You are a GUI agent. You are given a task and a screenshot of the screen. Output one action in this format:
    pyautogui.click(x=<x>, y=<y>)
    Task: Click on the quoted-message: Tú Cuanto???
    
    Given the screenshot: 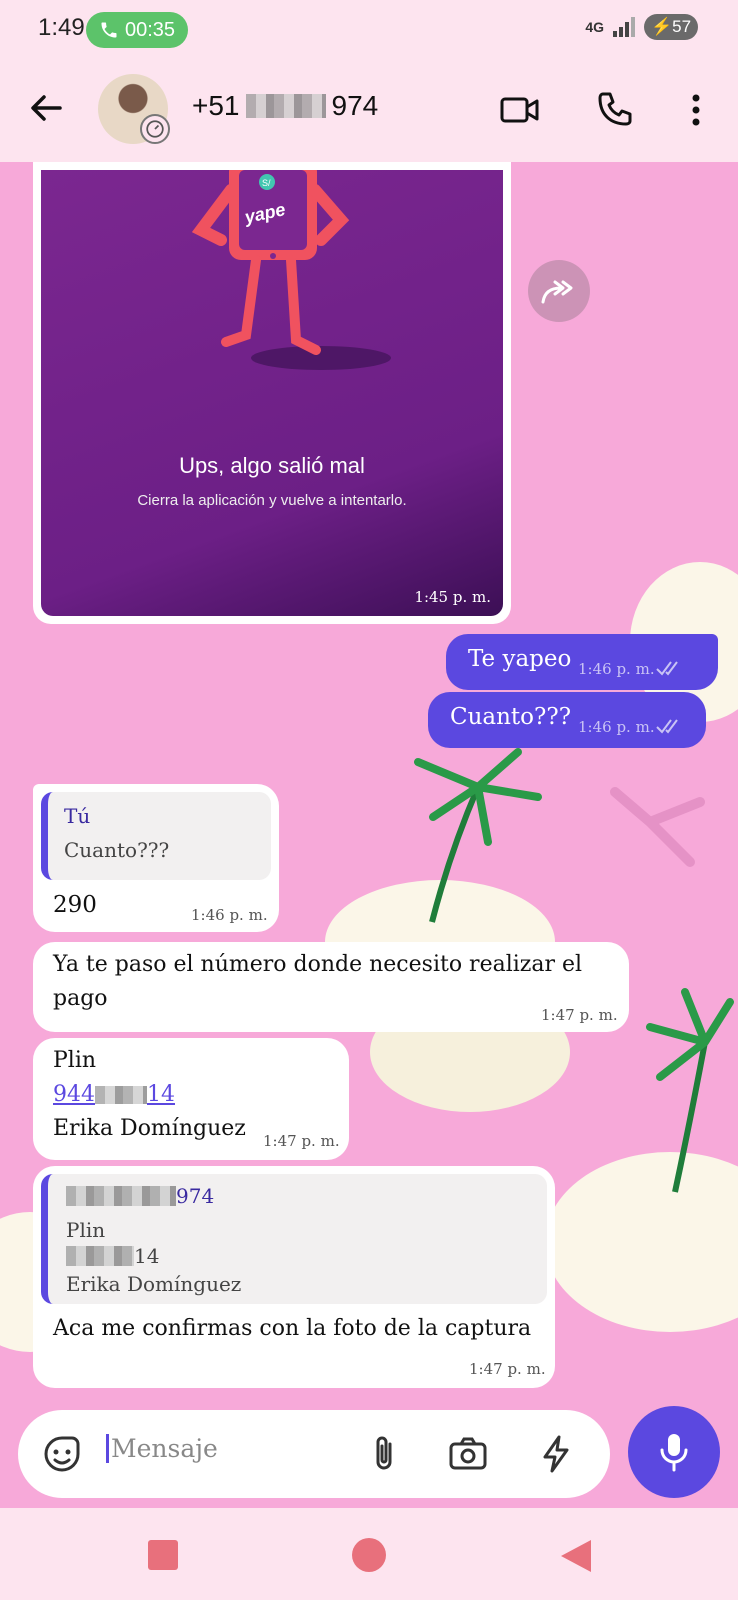 What is the action you would take?
    pyautogui.click(x=156, y=836)
    